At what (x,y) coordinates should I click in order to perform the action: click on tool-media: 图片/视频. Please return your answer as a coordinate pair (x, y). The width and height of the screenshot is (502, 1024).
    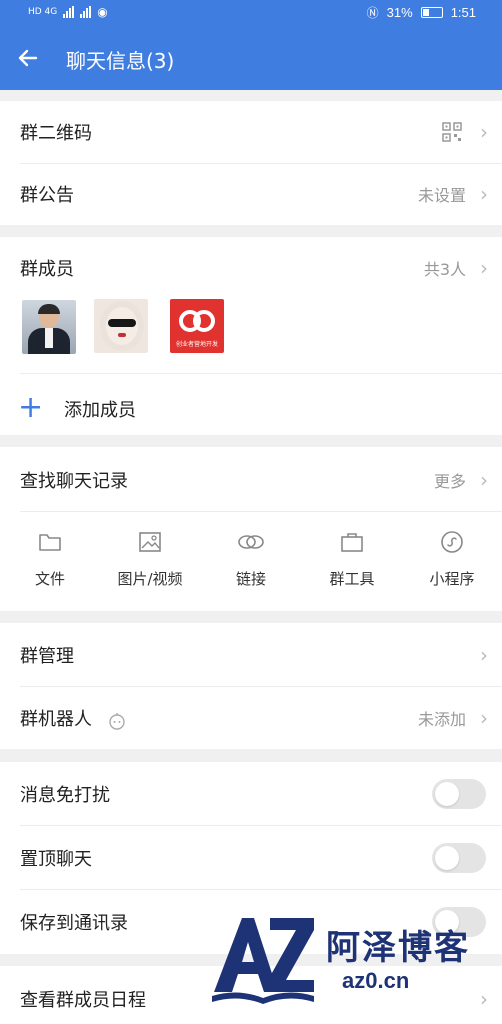
    Looking at the image, I should click on (150, 559).